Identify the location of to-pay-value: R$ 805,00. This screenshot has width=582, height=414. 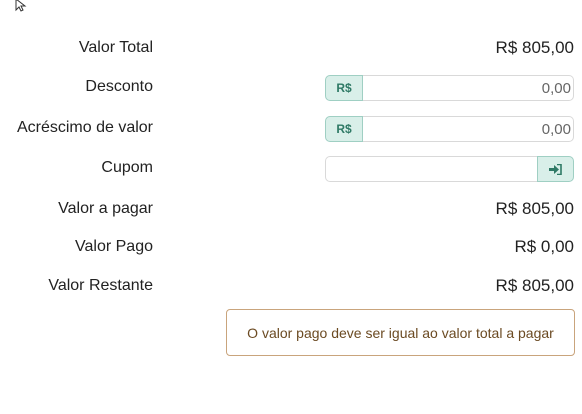
(534, 208).